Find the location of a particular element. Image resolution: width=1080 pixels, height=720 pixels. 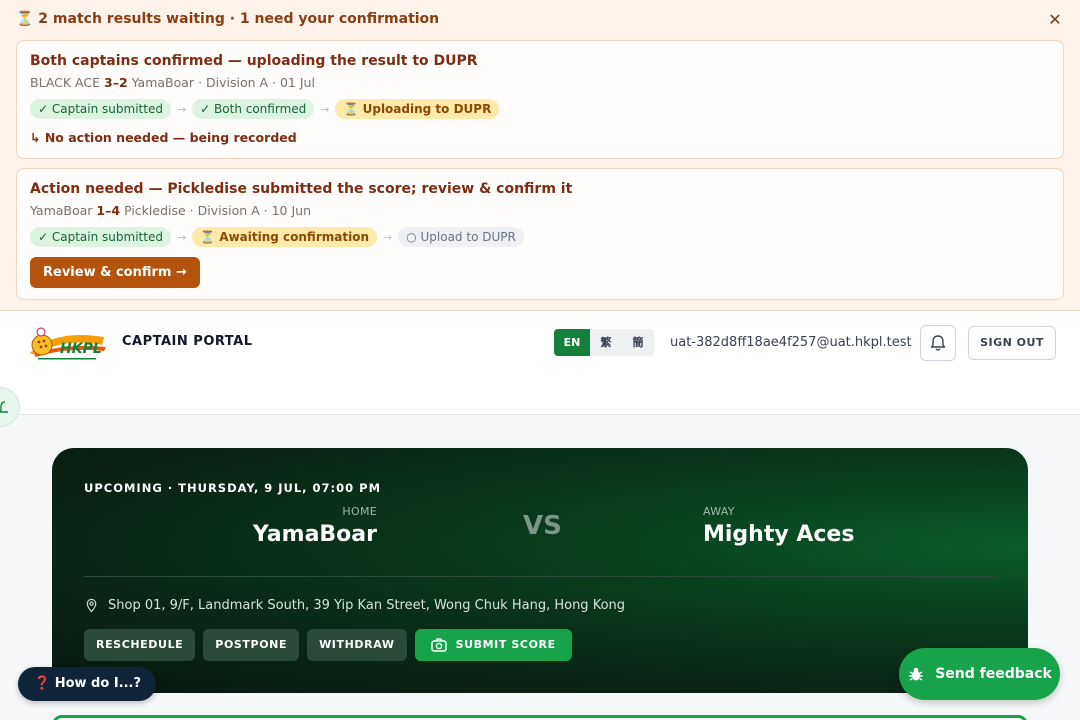

withdraw-button: WITHDRAW is located at coordinates (357, 645).